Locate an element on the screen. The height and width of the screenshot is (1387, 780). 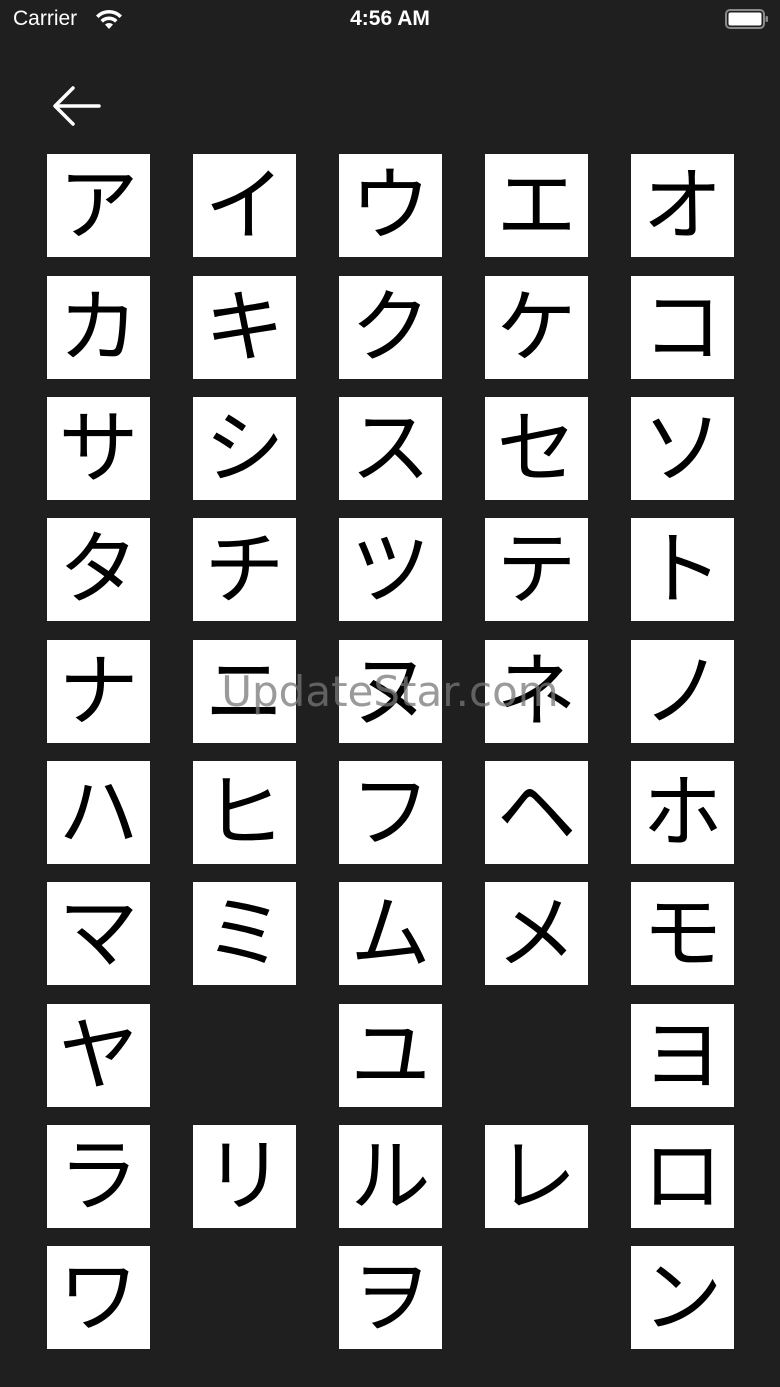
kana-tile-ka: カ is located at coordinates (98, 327).